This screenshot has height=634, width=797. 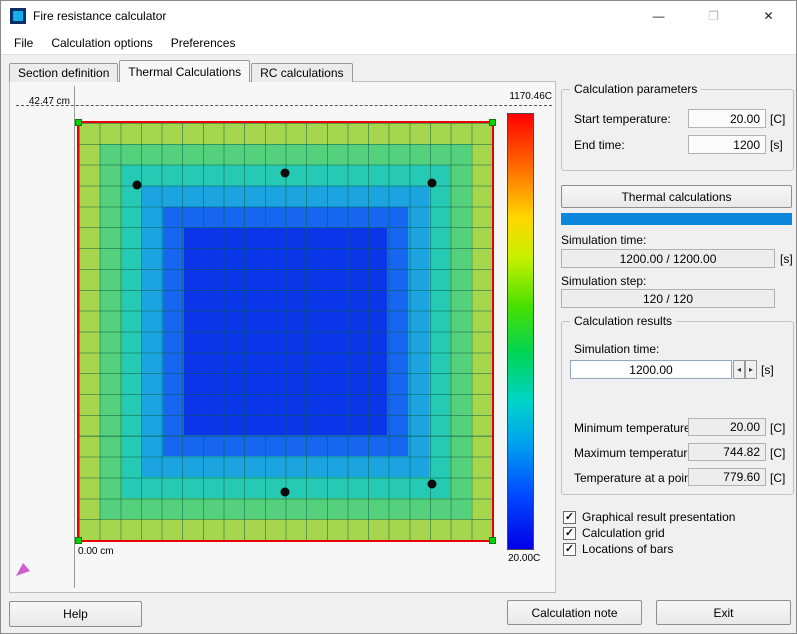 I want to click on minimum-temperature-unit: [C], so click(x=778, y=428).